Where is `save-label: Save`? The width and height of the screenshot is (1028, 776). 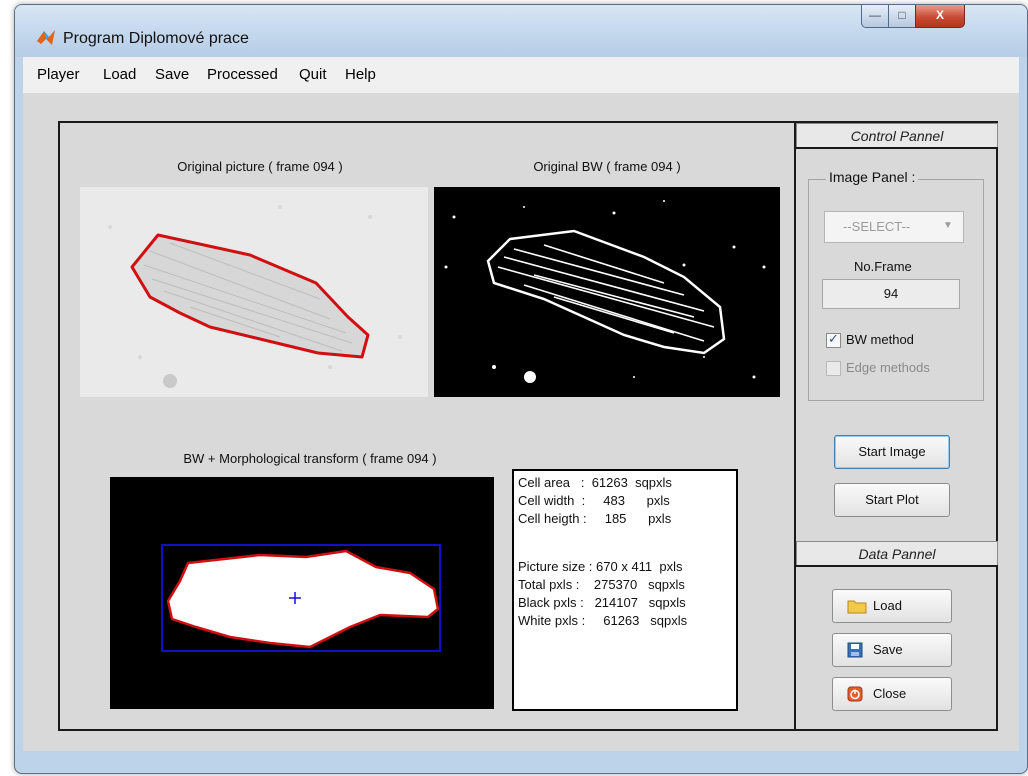
save-label: Save is located at coordinates (888, 649).